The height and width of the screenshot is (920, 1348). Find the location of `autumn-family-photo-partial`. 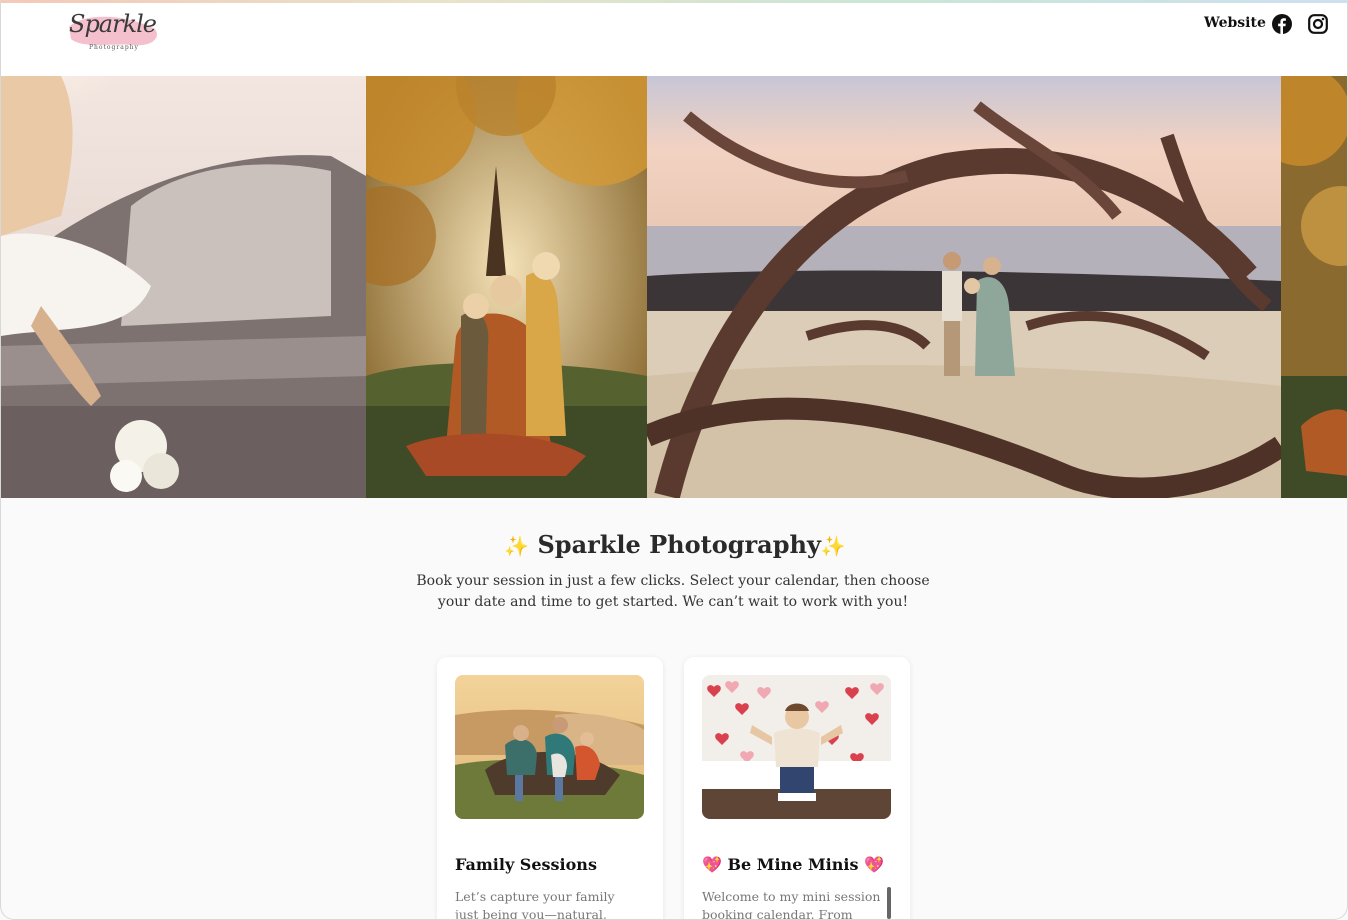

autumn-family-photo-partial is located at coordinates (1314, 287).